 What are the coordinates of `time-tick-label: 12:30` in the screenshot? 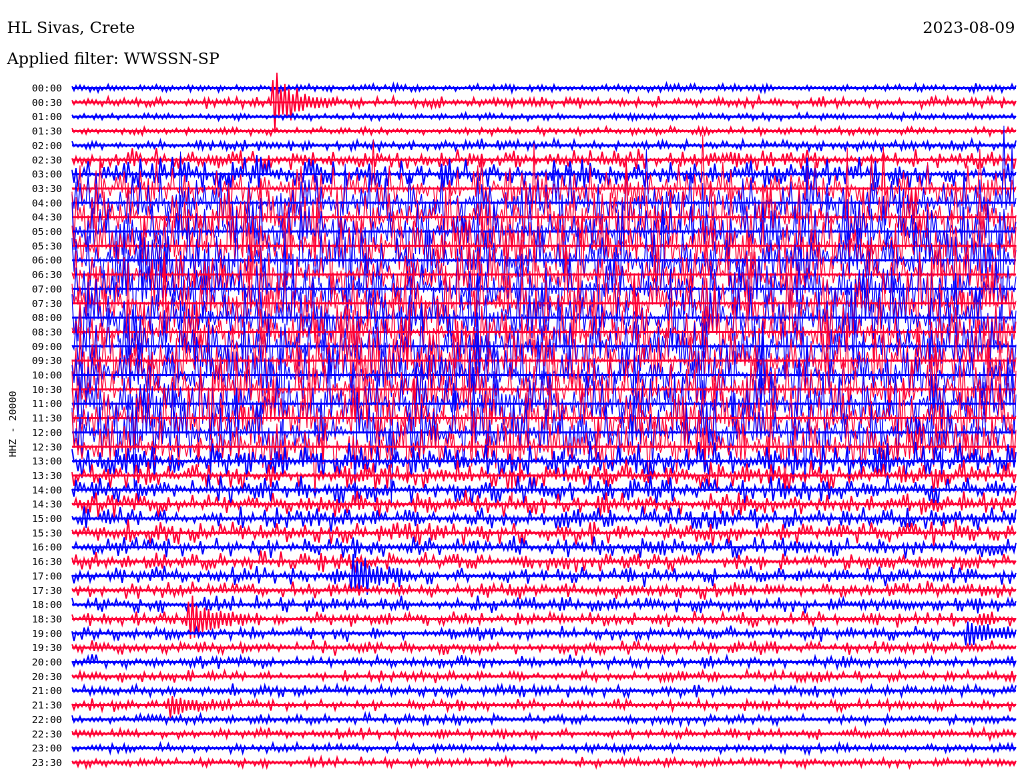 It's located at (47, 447).